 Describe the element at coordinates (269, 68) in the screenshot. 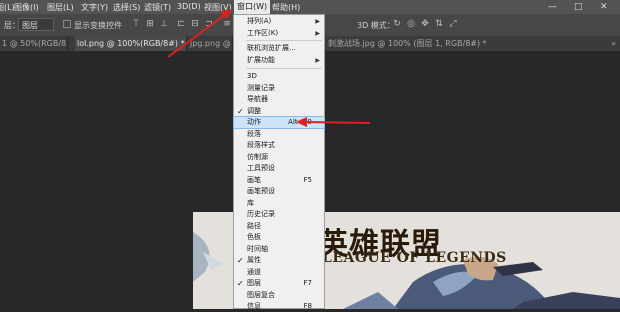

I see `annotation-arrows` at that location.